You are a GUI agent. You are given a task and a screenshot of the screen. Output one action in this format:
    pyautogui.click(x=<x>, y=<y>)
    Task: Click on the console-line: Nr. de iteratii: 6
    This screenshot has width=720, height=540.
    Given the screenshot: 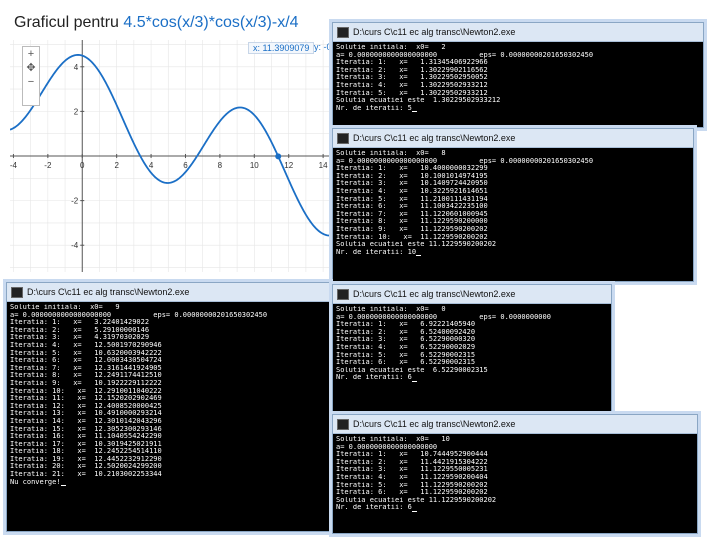 What is the action you would take?
    pyautogui.click(x=472, y=378)
    